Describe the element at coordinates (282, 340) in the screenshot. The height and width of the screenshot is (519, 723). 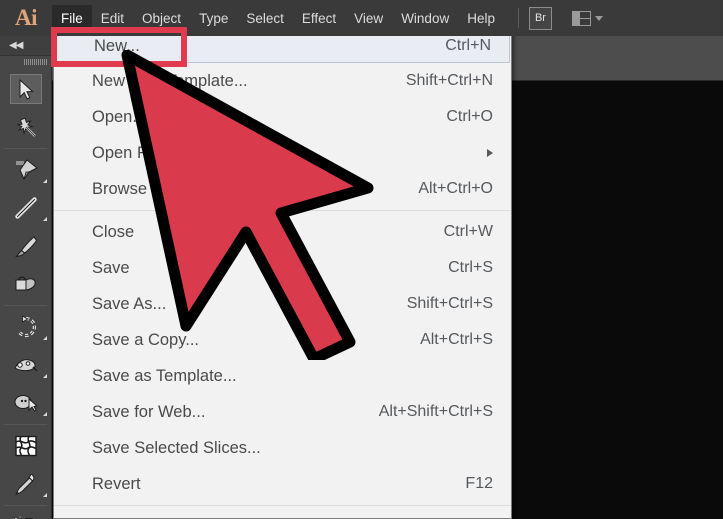
I see `menu-item-save-a-copy: Save a Copy... Alt+Ctrl+S` at that location.